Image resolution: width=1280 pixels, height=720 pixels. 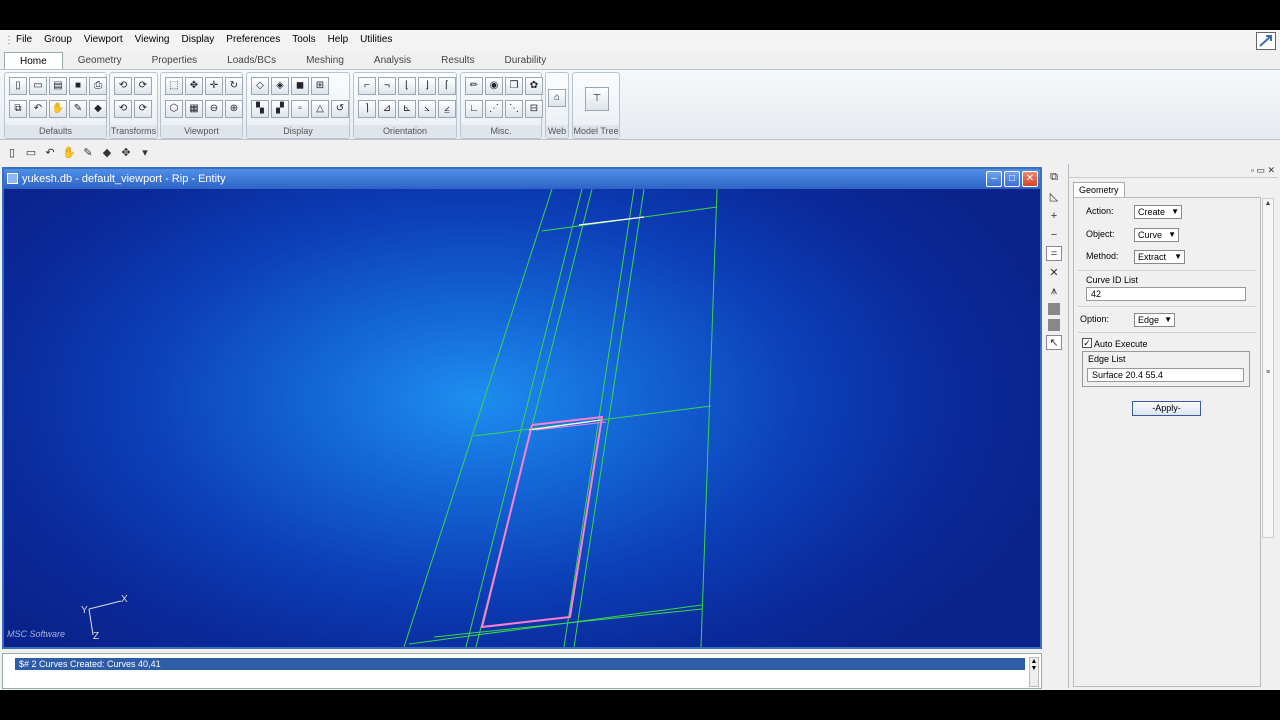 What do you see at coordinates (407, 86) in the screenshot?
I see `view-left-icon: ⌊` at bounding box center [407, 86].